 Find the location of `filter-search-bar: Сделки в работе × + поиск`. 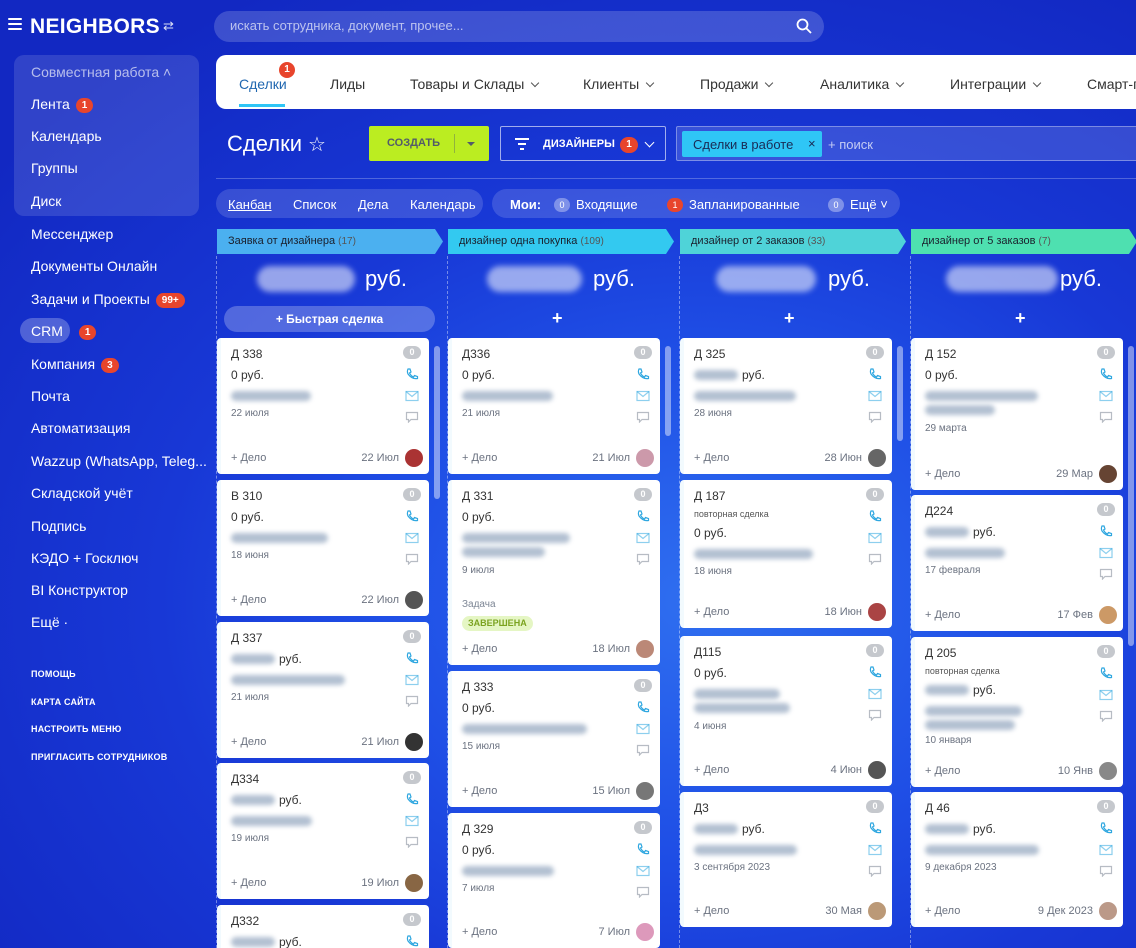

filter-search-bar: Сделки в работе × + поиск is located at coordinates (906, 143).